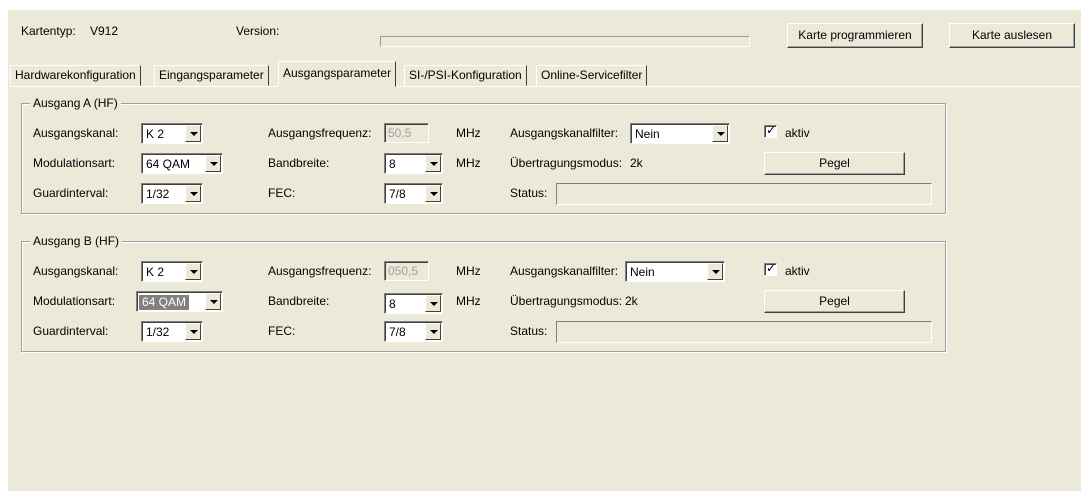 The image size is (1081, 491). What do you see at coordinates (565, 41) in the screenshot?
I see `version-progress-bar` at bounding box center [565, 41].